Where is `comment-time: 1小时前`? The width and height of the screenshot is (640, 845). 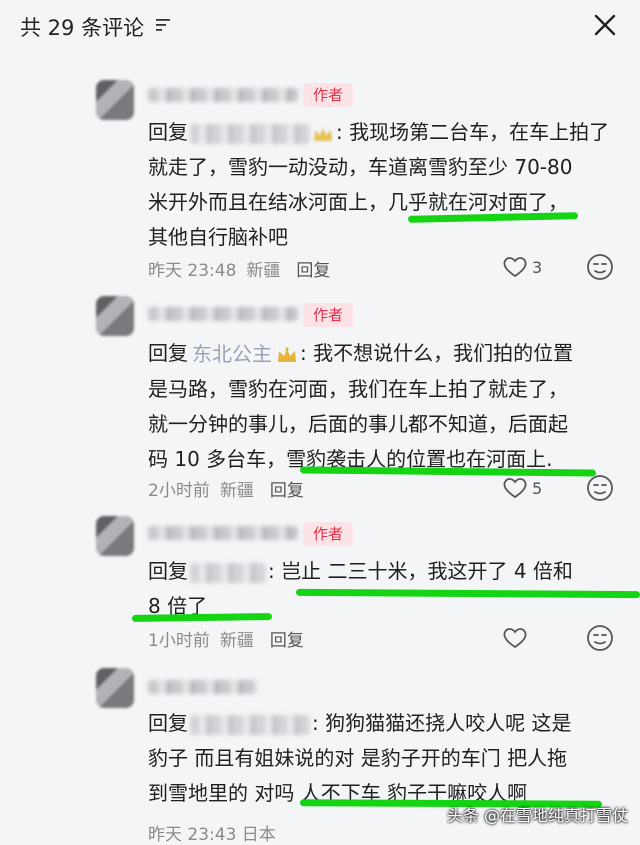
comment-time: 1小时前 is located at coordinates (179, 641).